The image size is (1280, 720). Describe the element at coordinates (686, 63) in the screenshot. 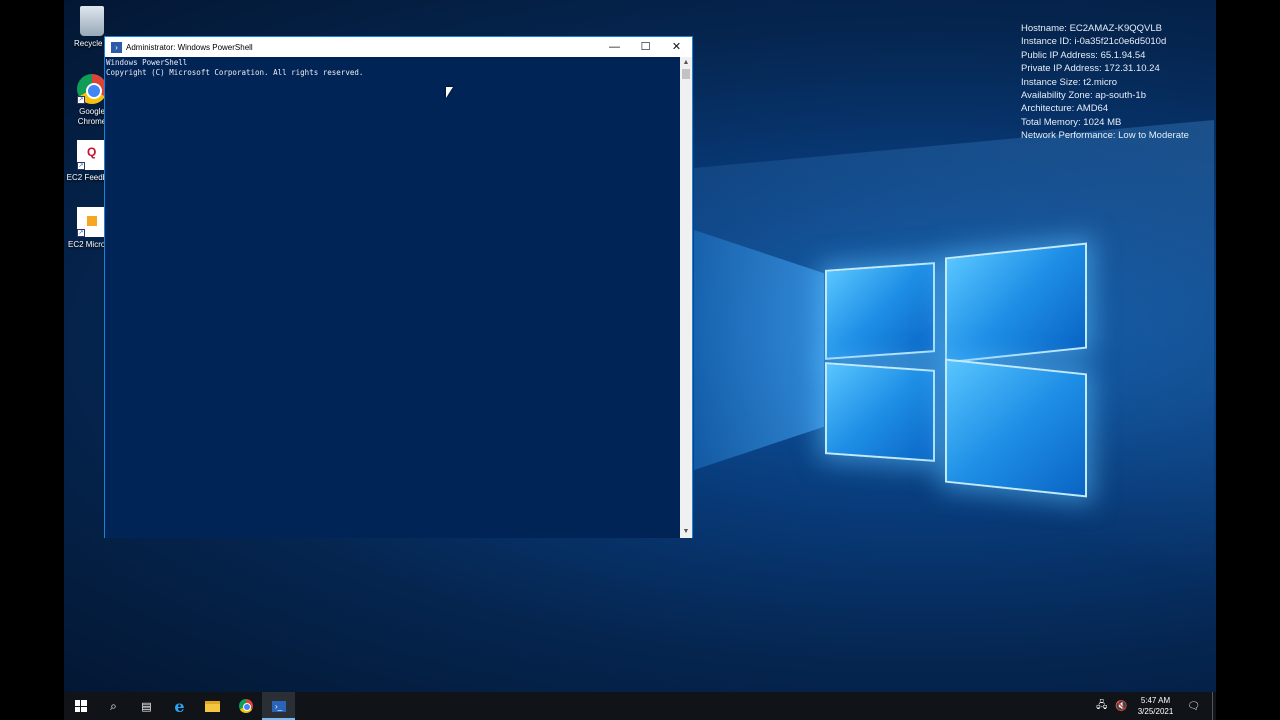

I see `scroll-up-icon: ▲` at that location.